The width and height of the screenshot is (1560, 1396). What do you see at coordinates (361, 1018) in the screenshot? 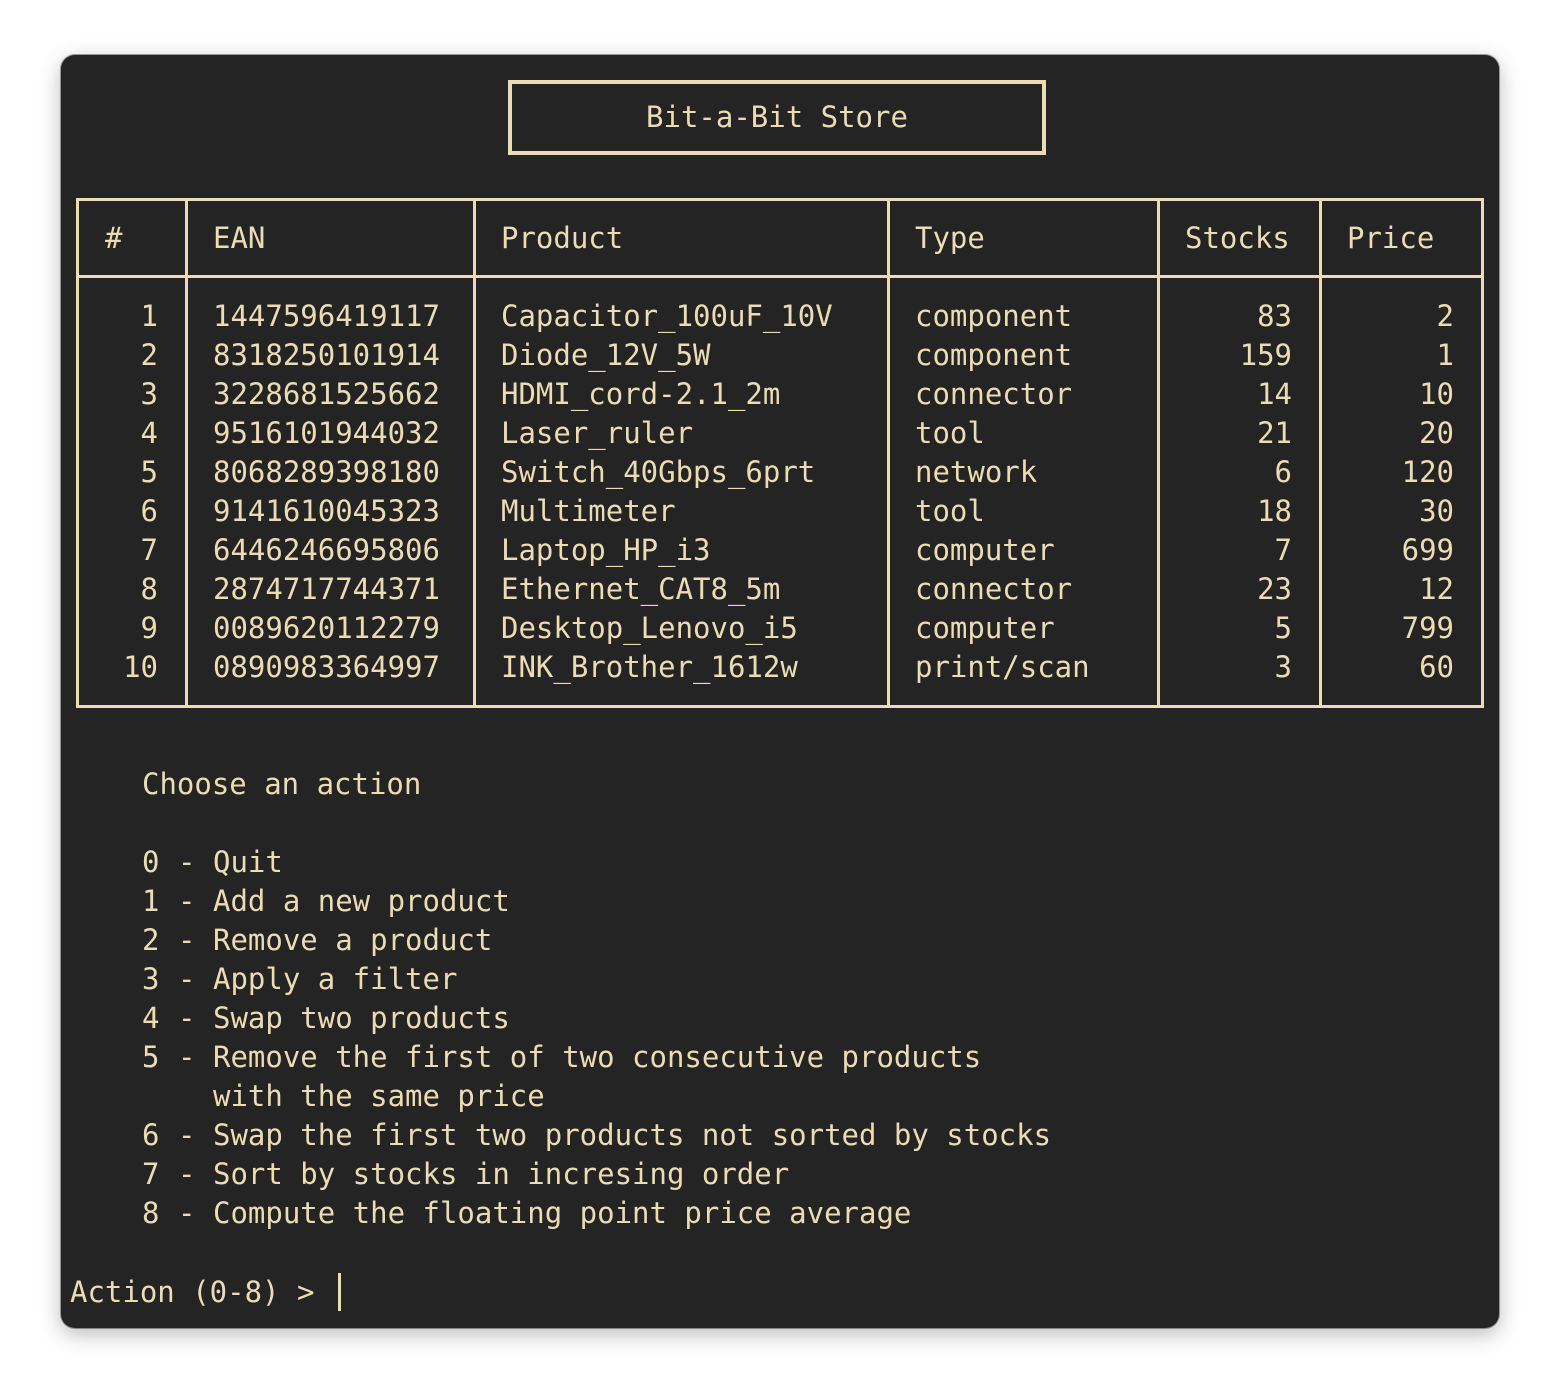
I see `menu-item-label: Swap two products` at bounding box center [361, 1018].